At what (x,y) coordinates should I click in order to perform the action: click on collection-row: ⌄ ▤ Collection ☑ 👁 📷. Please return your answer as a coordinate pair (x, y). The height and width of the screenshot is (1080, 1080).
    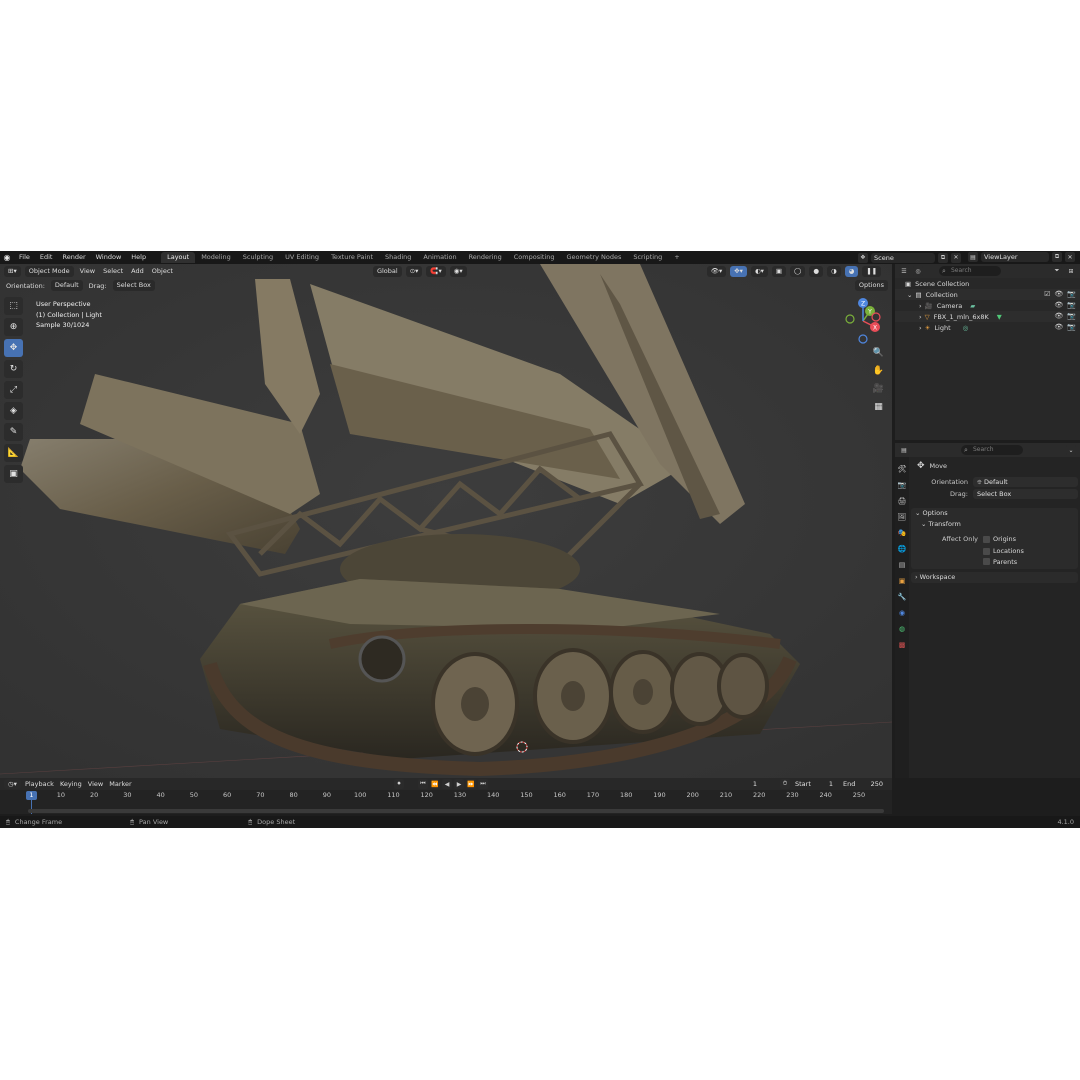
    Looking at the image, I should click on (987, 294).